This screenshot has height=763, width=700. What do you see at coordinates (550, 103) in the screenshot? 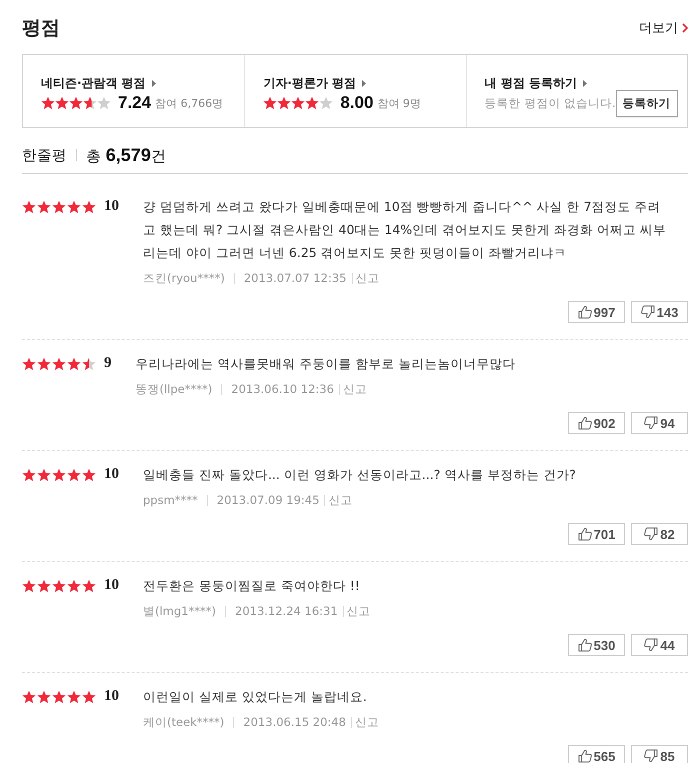
I see `no-rating-message: 등록한 평점이 없습니다.` at bounding box center [550, 103].